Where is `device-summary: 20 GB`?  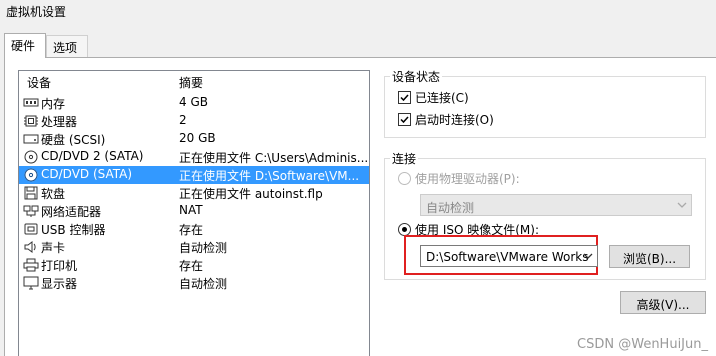 device-summary: 20 GB is located at coordinates (197, 138).